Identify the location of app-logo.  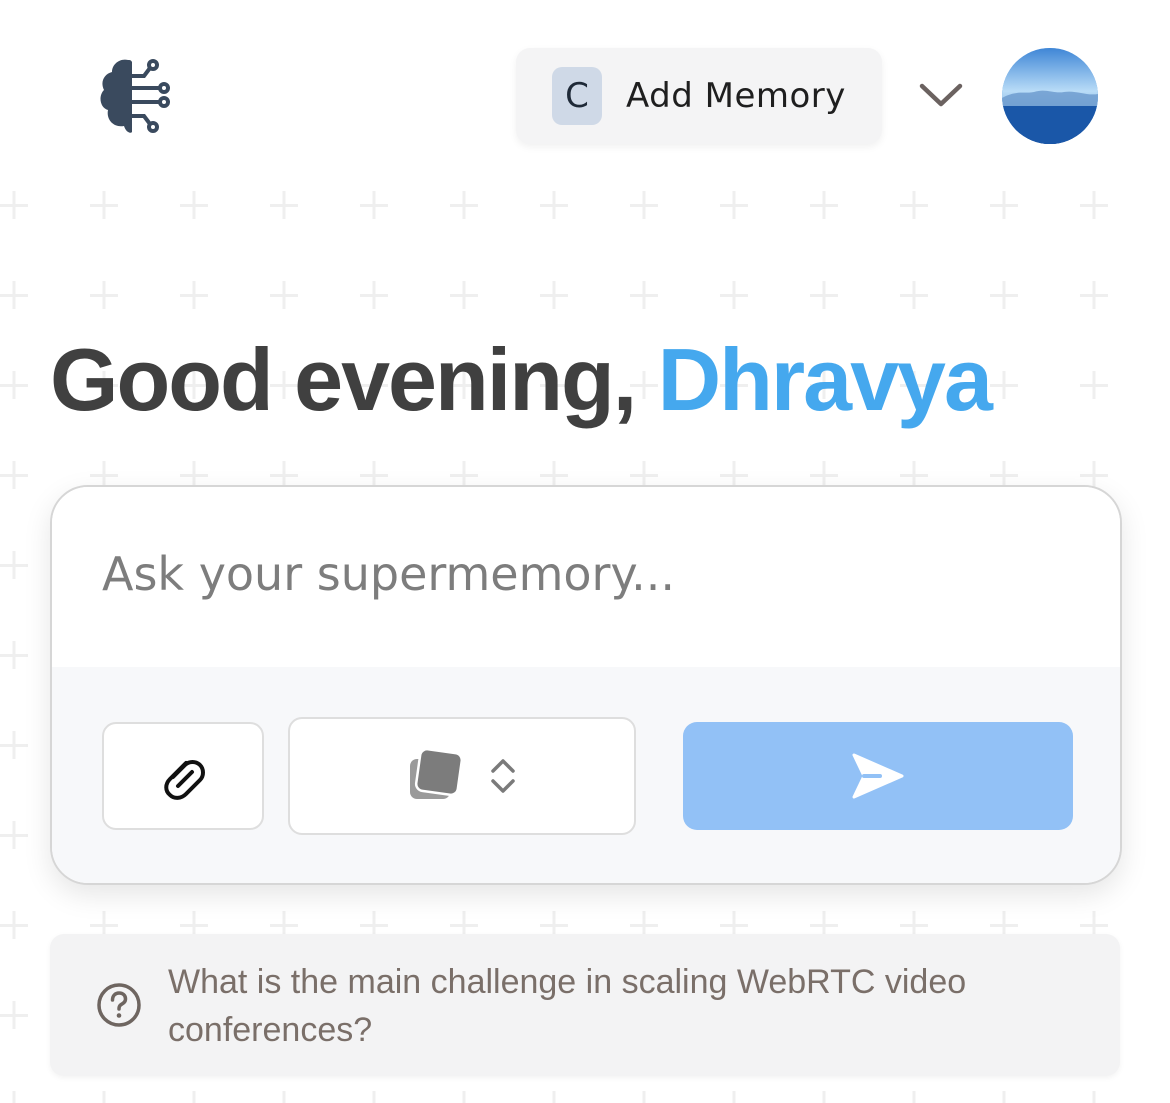
(134, 96).